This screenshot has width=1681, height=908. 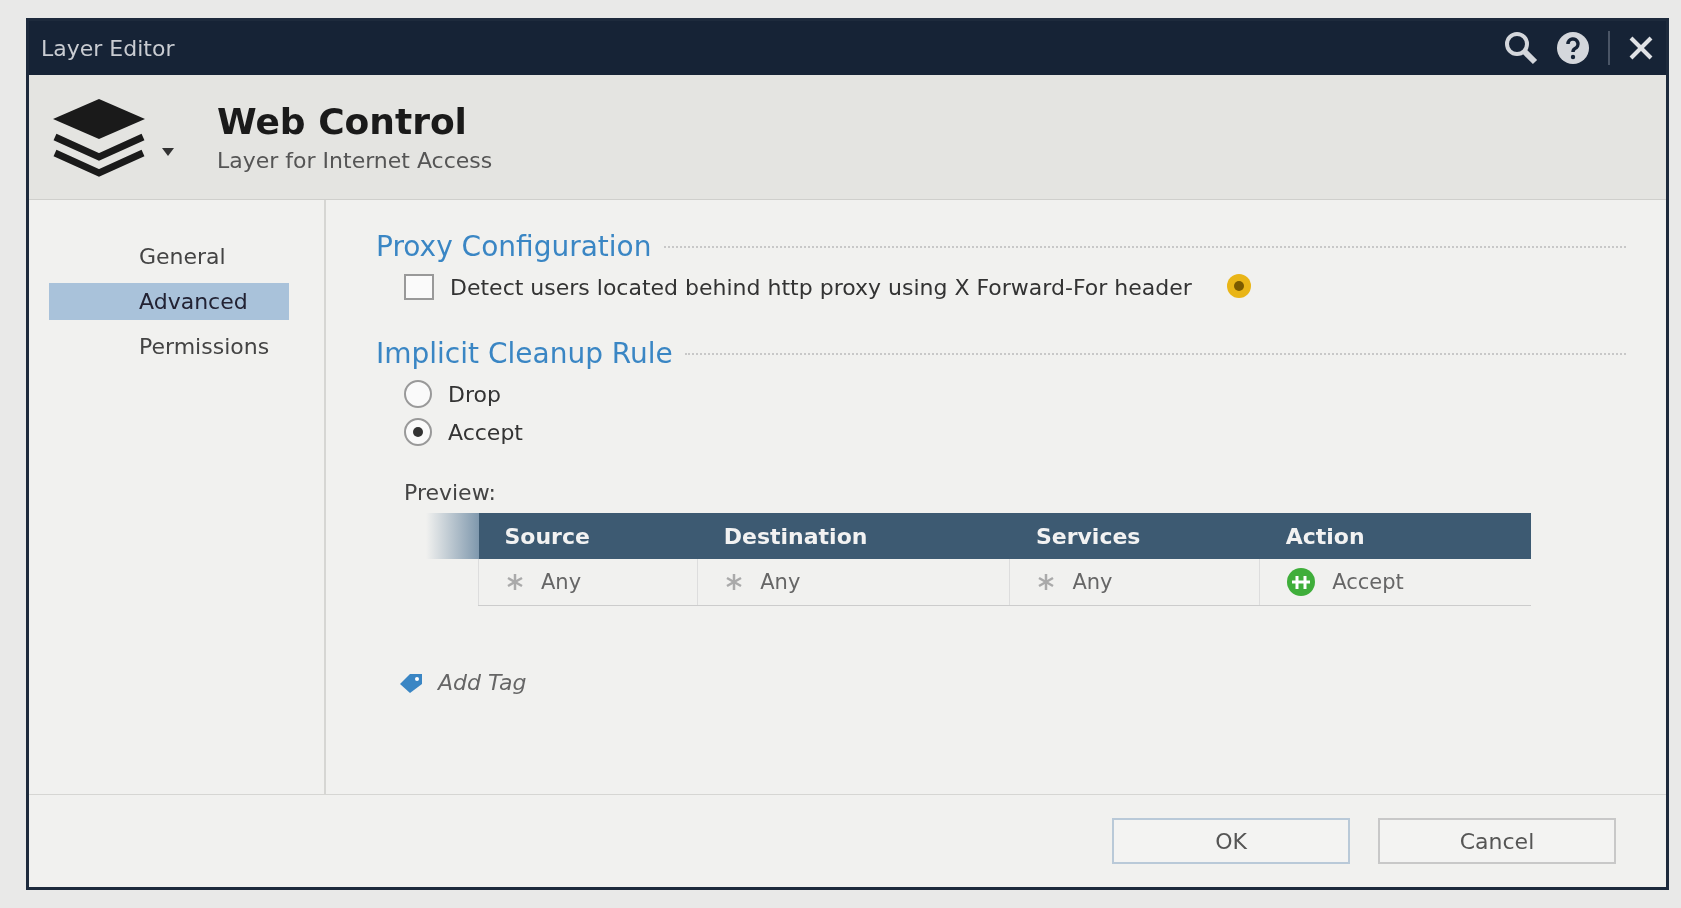 I want to click on column-header: Destination, so click(x=853, y=536).